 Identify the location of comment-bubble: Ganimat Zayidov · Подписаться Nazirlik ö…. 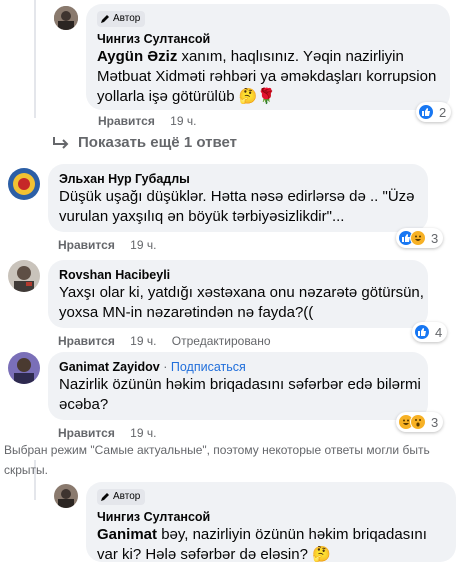
(238, 386).